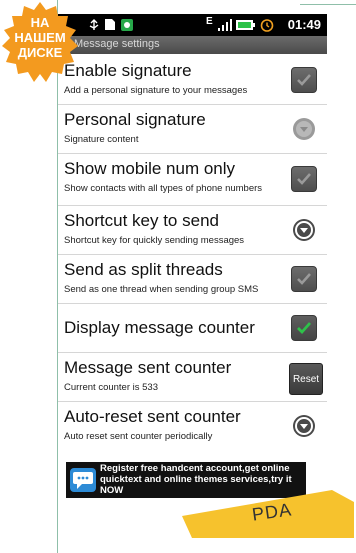 The height and width of the screenshot is (553, 356). Describe the element at coordinates (304, 328) in the screenshot. I see `display-counter-checkbox` at that location.